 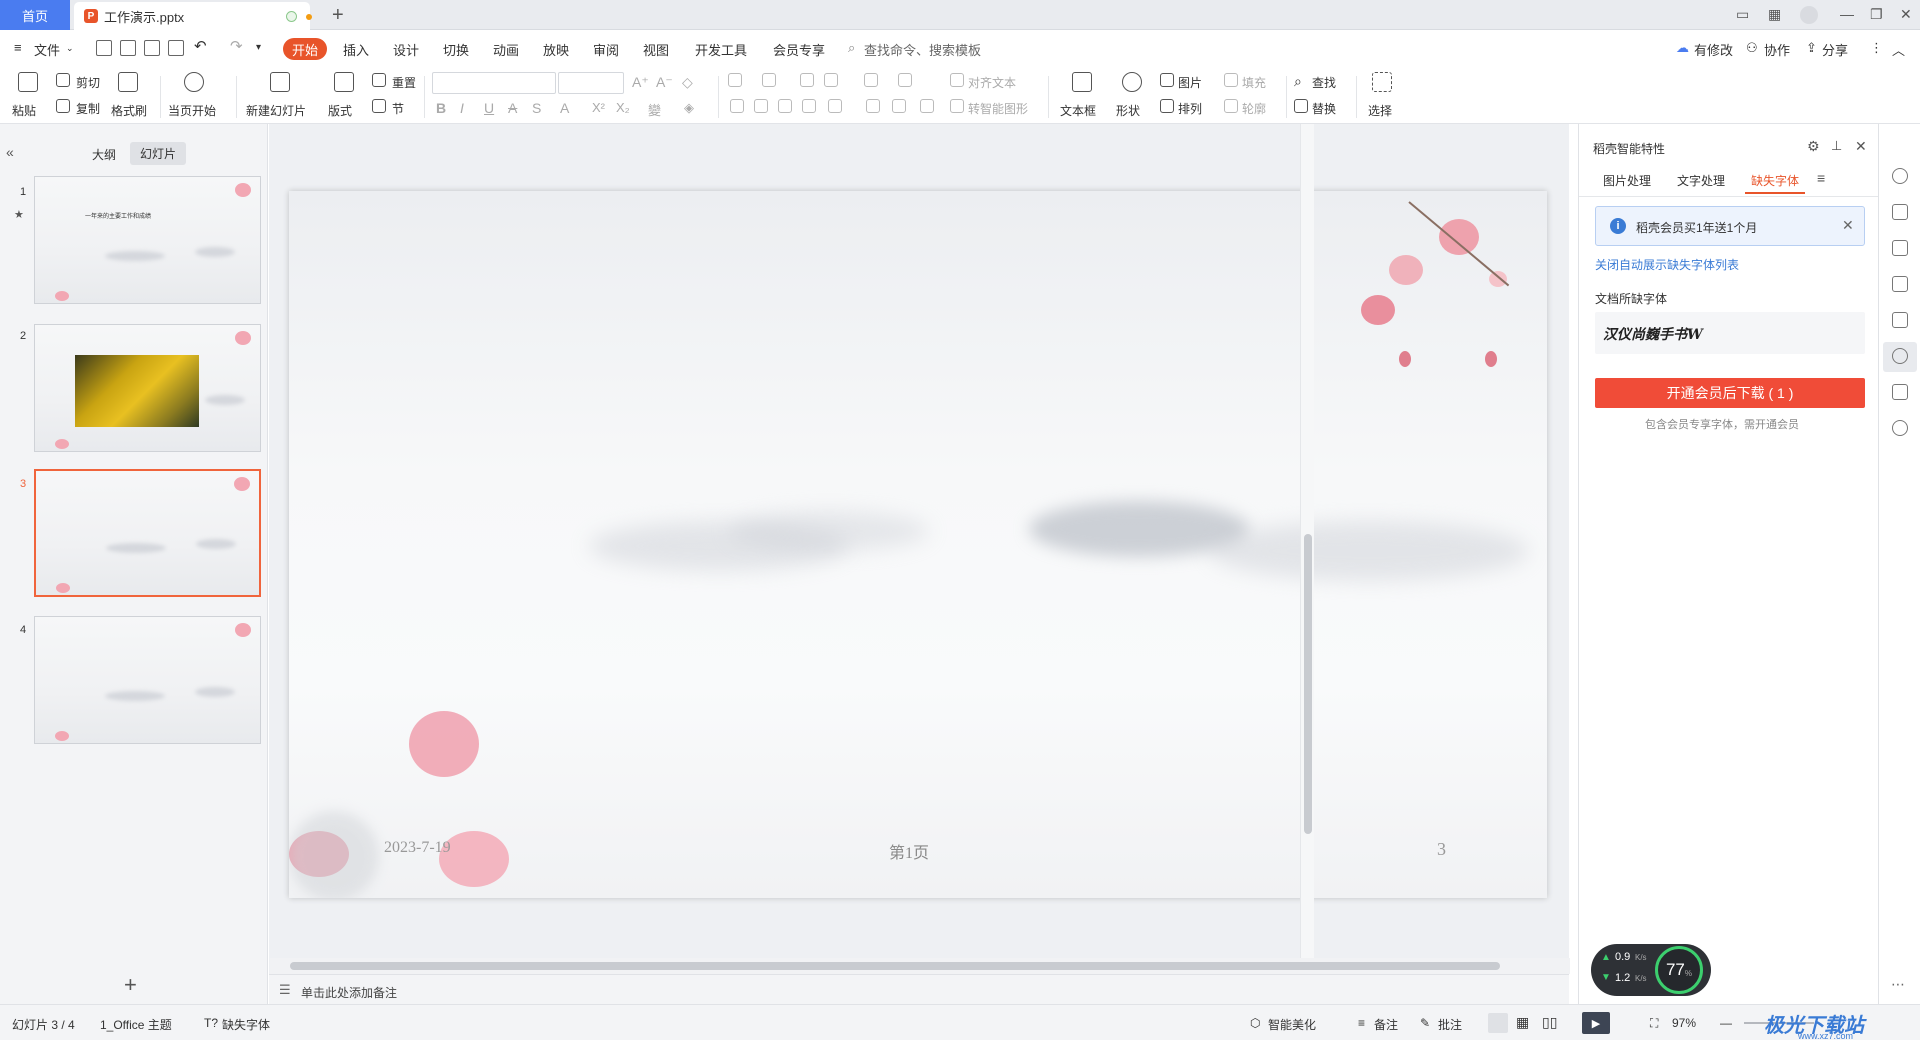 What do you see at coordinates (456, 49) in the screenshot?
I see `tab-transition: 切换` at bounding box center [456, 49].